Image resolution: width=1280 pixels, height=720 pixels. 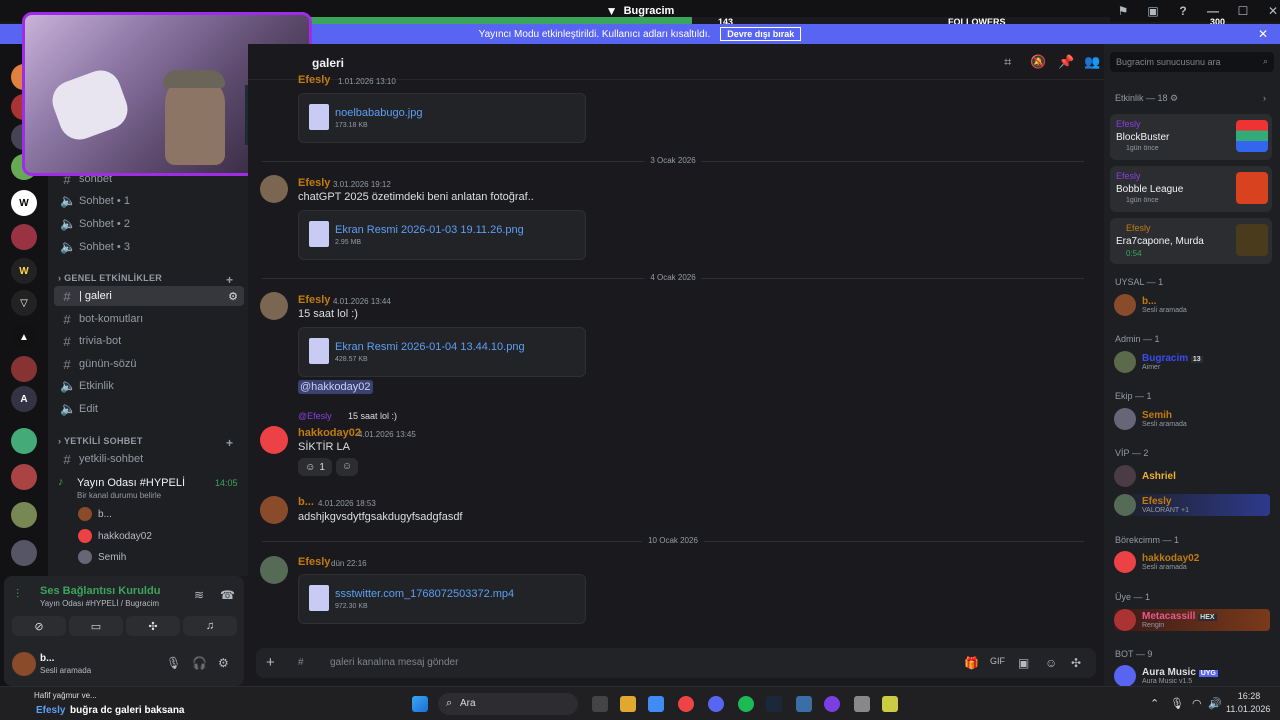 What do you see at coordinates (24, 271) in the screenshot?
I see `server-icon: W` at bounding box center [24, 271].